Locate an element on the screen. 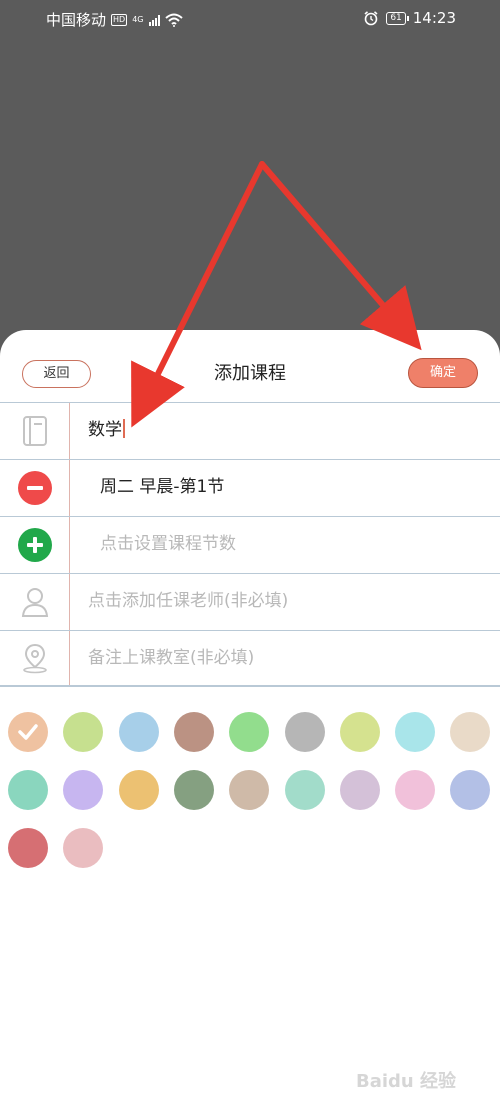 This screenshot has height=1111, width=500. text-cursor is located at coordinates (124, 428).